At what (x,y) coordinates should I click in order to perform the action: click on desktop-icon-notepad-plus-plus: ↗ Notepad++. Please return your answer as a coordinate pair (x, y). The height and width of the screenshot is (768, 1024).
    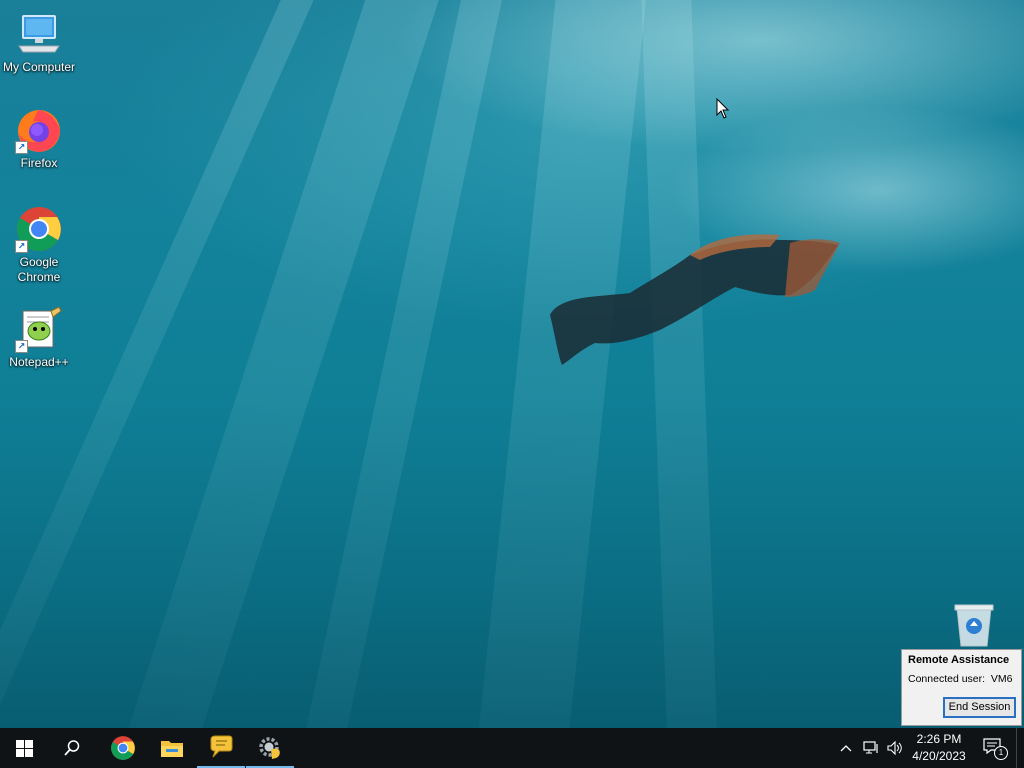
    Looking at the image, I should click on (39, 337).